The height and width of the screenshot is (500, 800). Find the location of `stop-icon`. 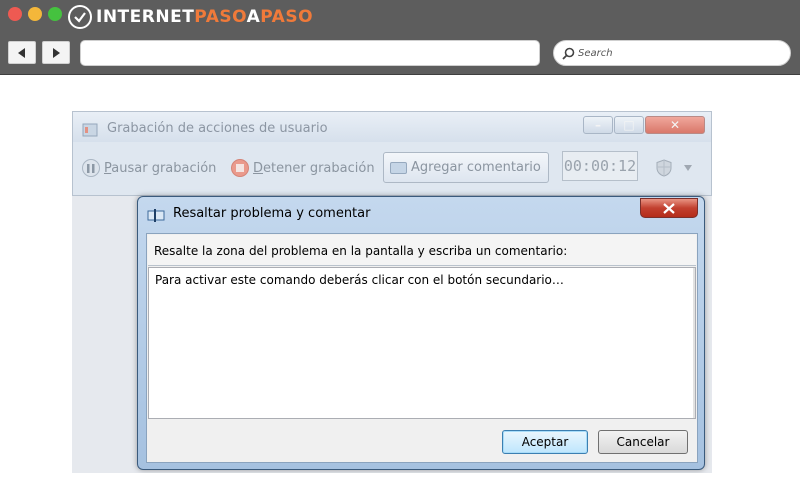

stop-icon is located at coordinates (240, 168).